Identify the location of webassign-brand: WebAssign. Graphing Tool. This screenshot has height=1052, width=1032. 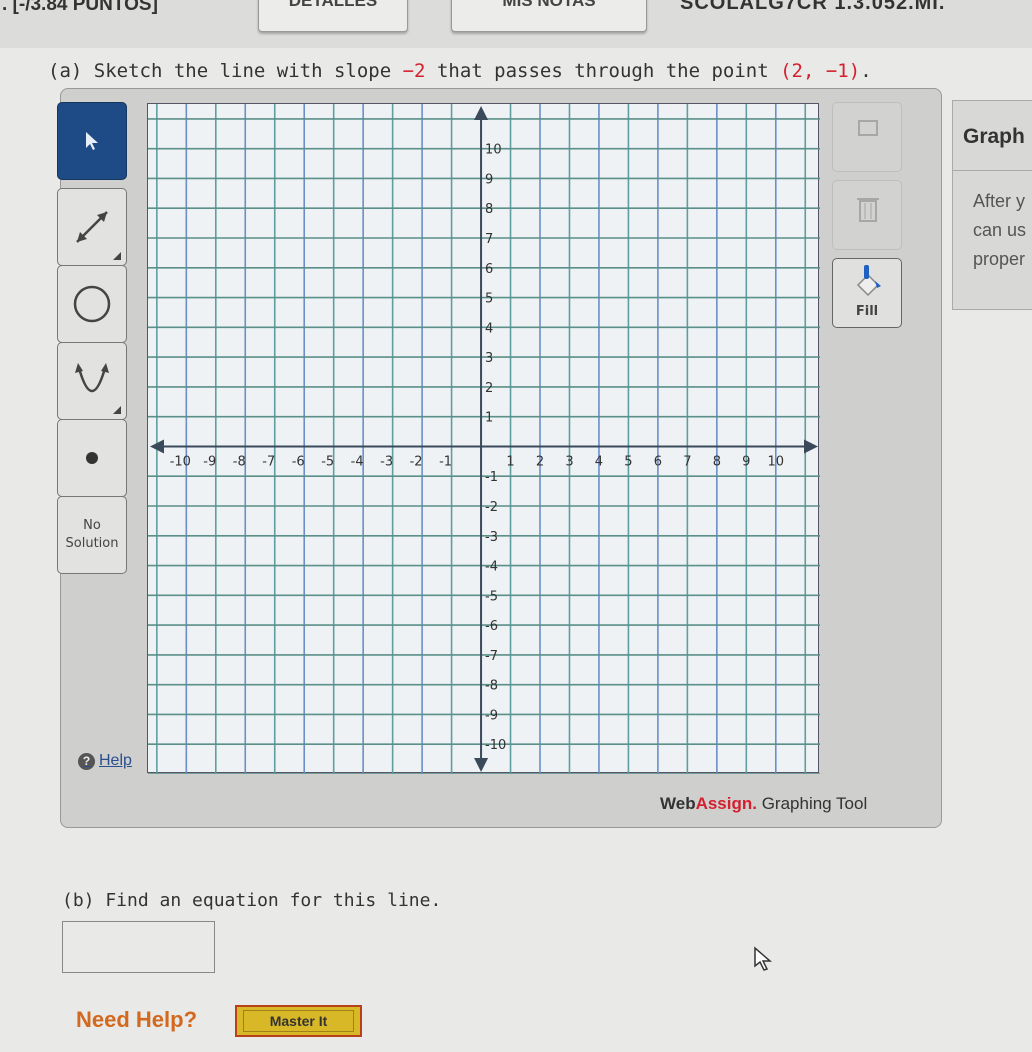
(763, 804).